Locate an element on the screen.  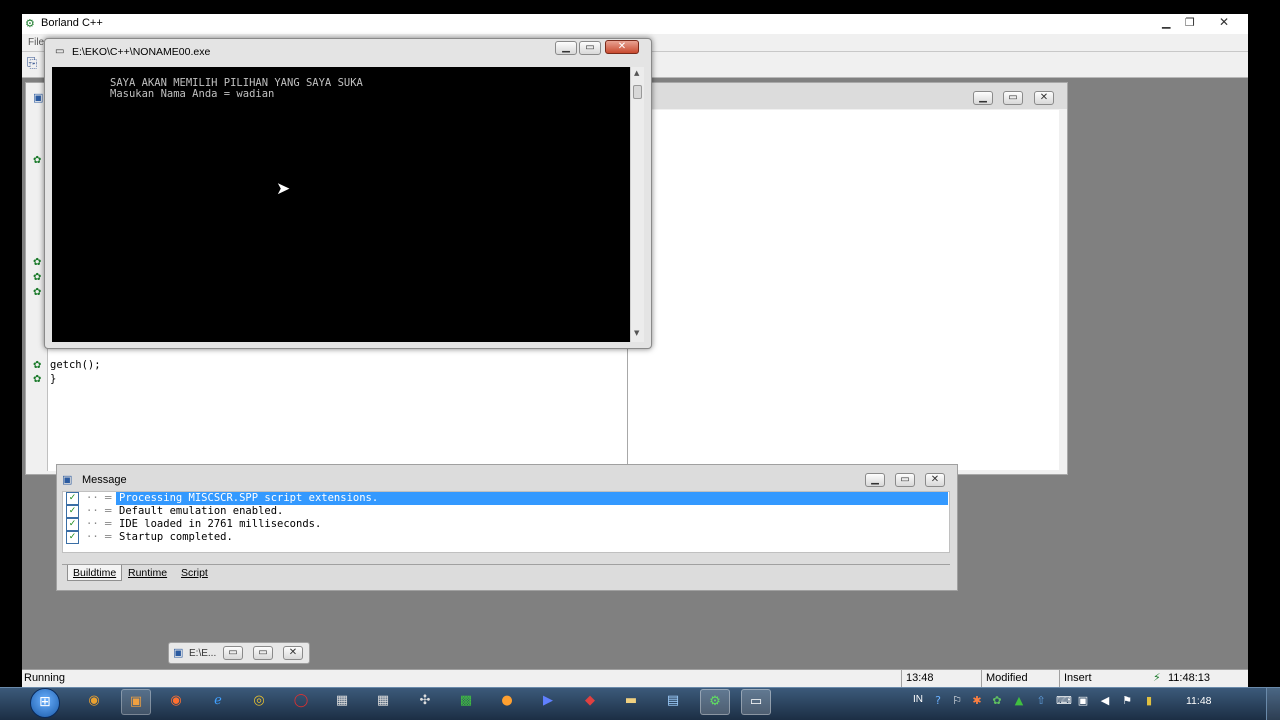
message-row: ✓ ·· ═ Default emulation enabled. is located at coordinates (506, 511).